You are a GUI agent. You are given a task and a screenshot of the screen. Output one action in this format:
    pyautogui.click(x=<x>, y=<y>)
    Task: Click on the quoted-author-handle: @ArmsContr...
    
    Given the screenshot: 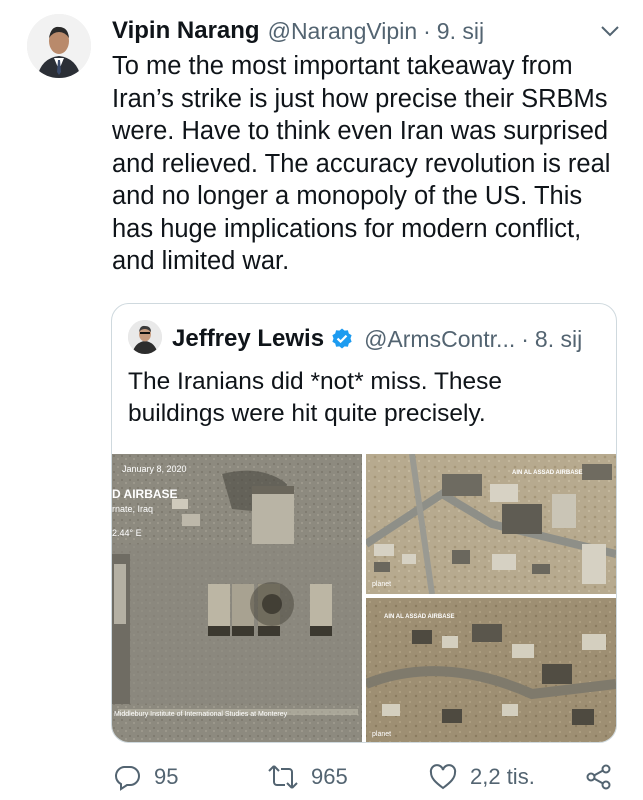 What is the action you would take?
    pyautogui.click(x=439, y=339)
    